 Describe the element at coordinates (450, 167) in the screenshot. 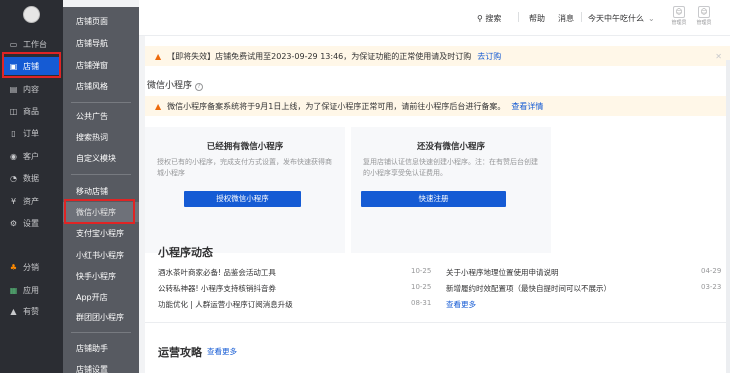

I see `card-description: 复用店铺认证信息快速创建小程序。注：在有赞后台创建的小程序享受免认证费用。` at that location.